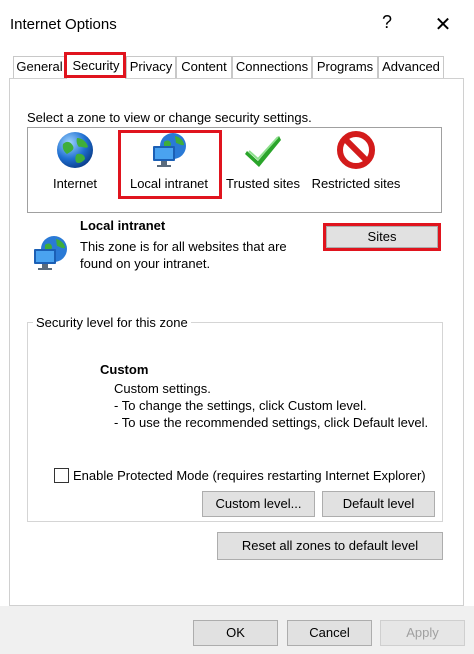 This screenshot has width=474, height=654. I want to click on protected-mode-checkbox, so click(61, 475).